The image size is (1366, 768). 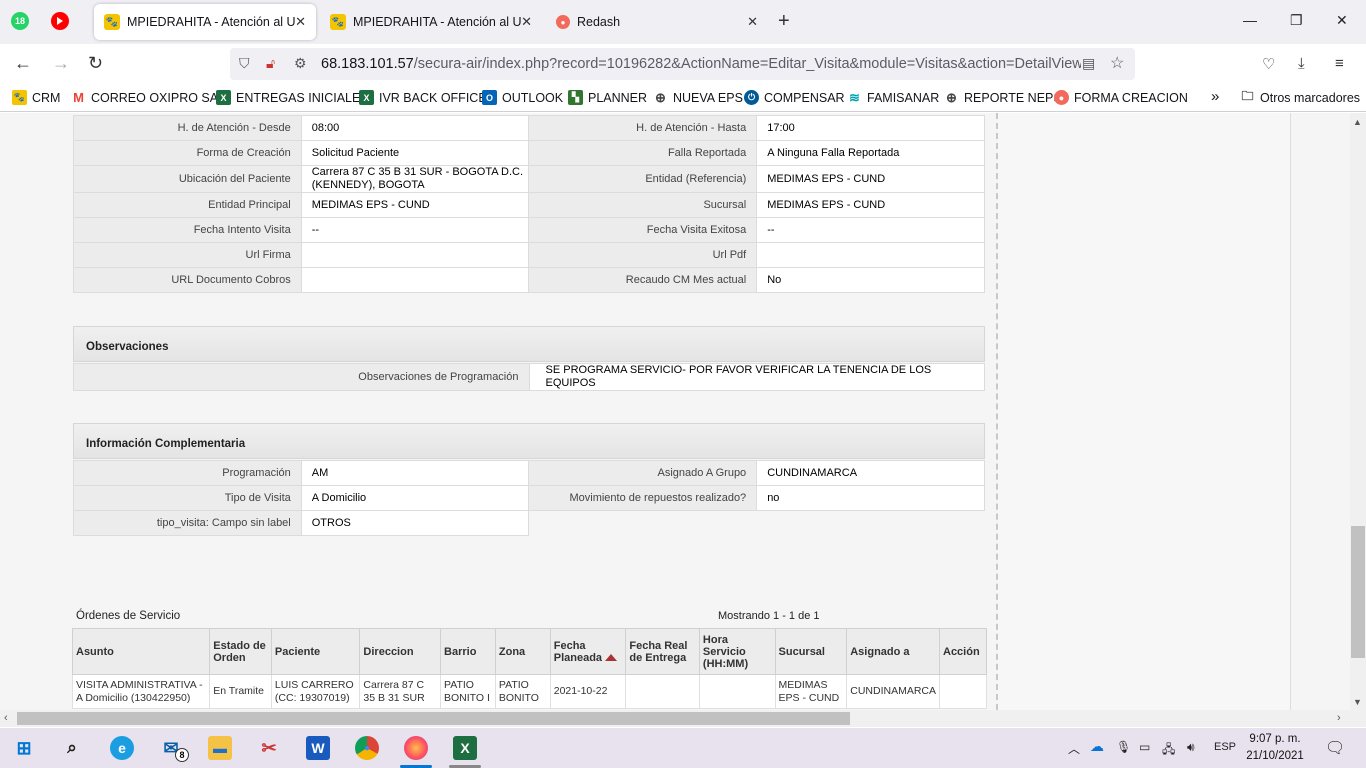 I want to click on system-clock: 9:07 p. m. 21/10/2021, so click(x=1275, y=748).